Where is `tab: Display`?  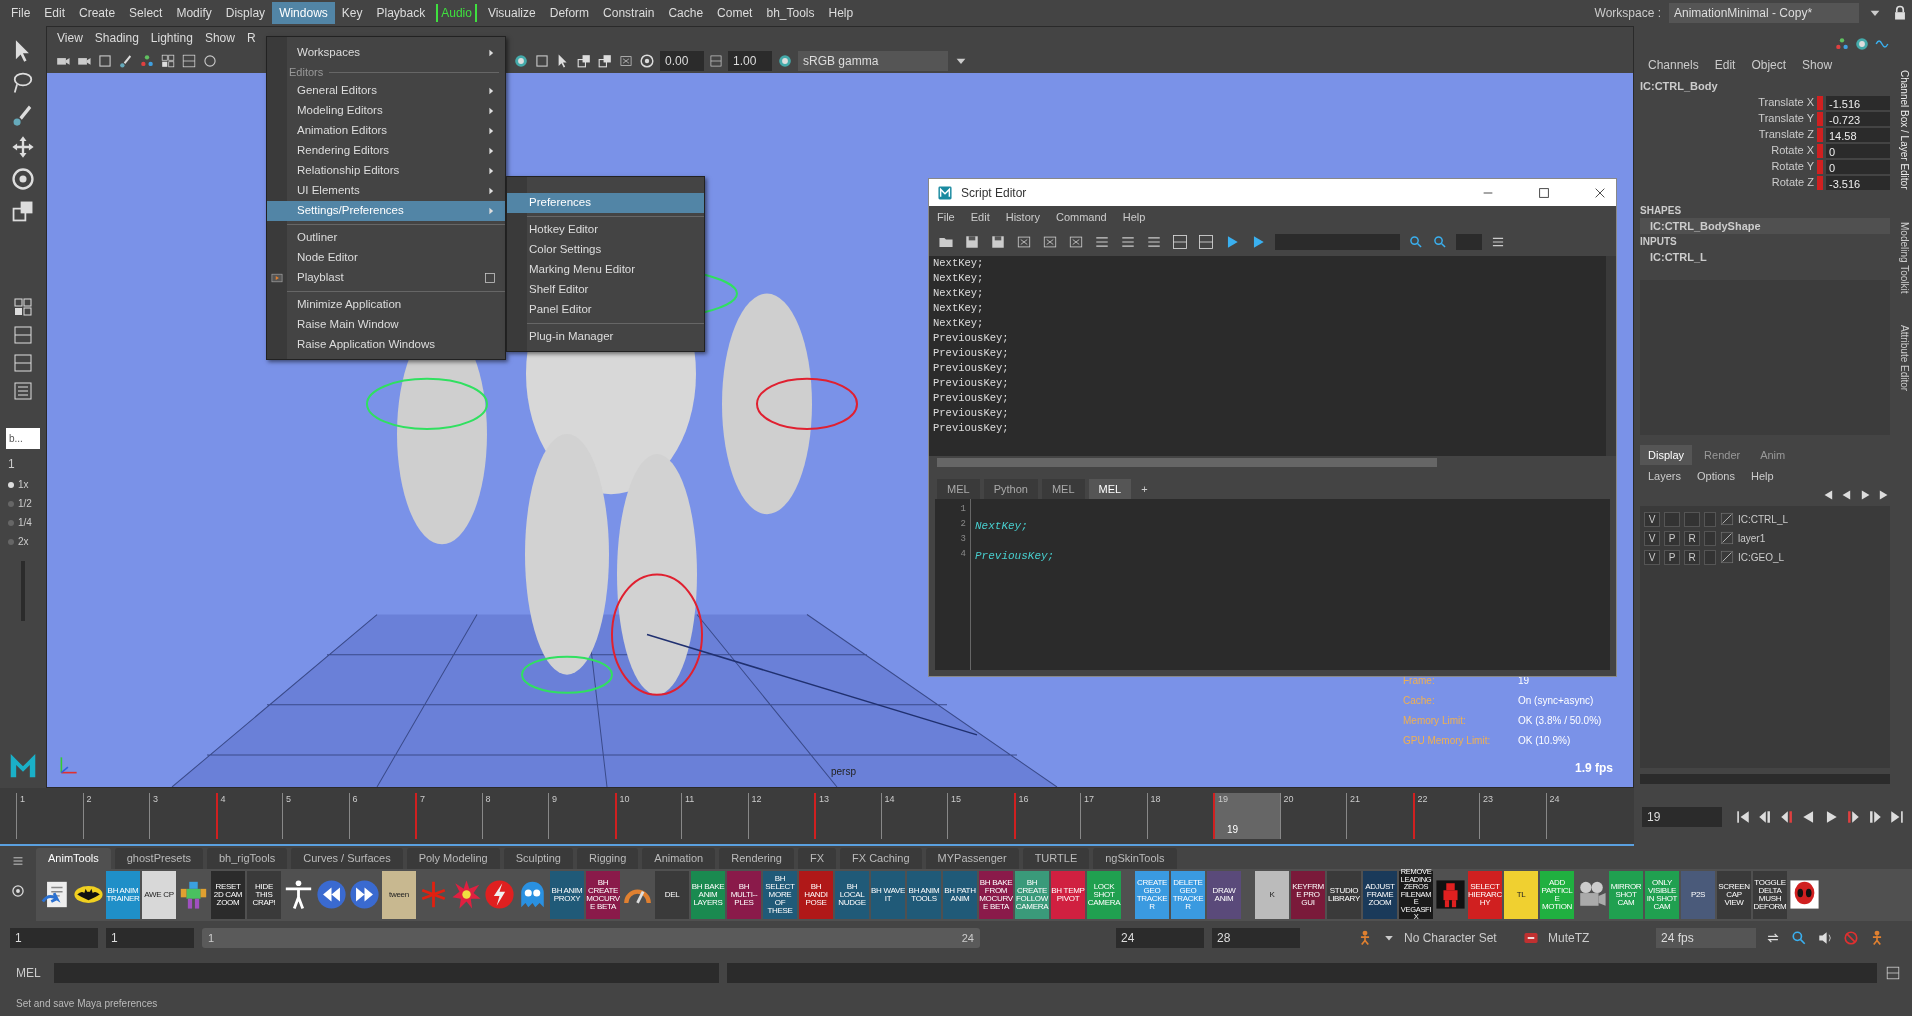 tab: Display is located at coordinates (1666, 454).